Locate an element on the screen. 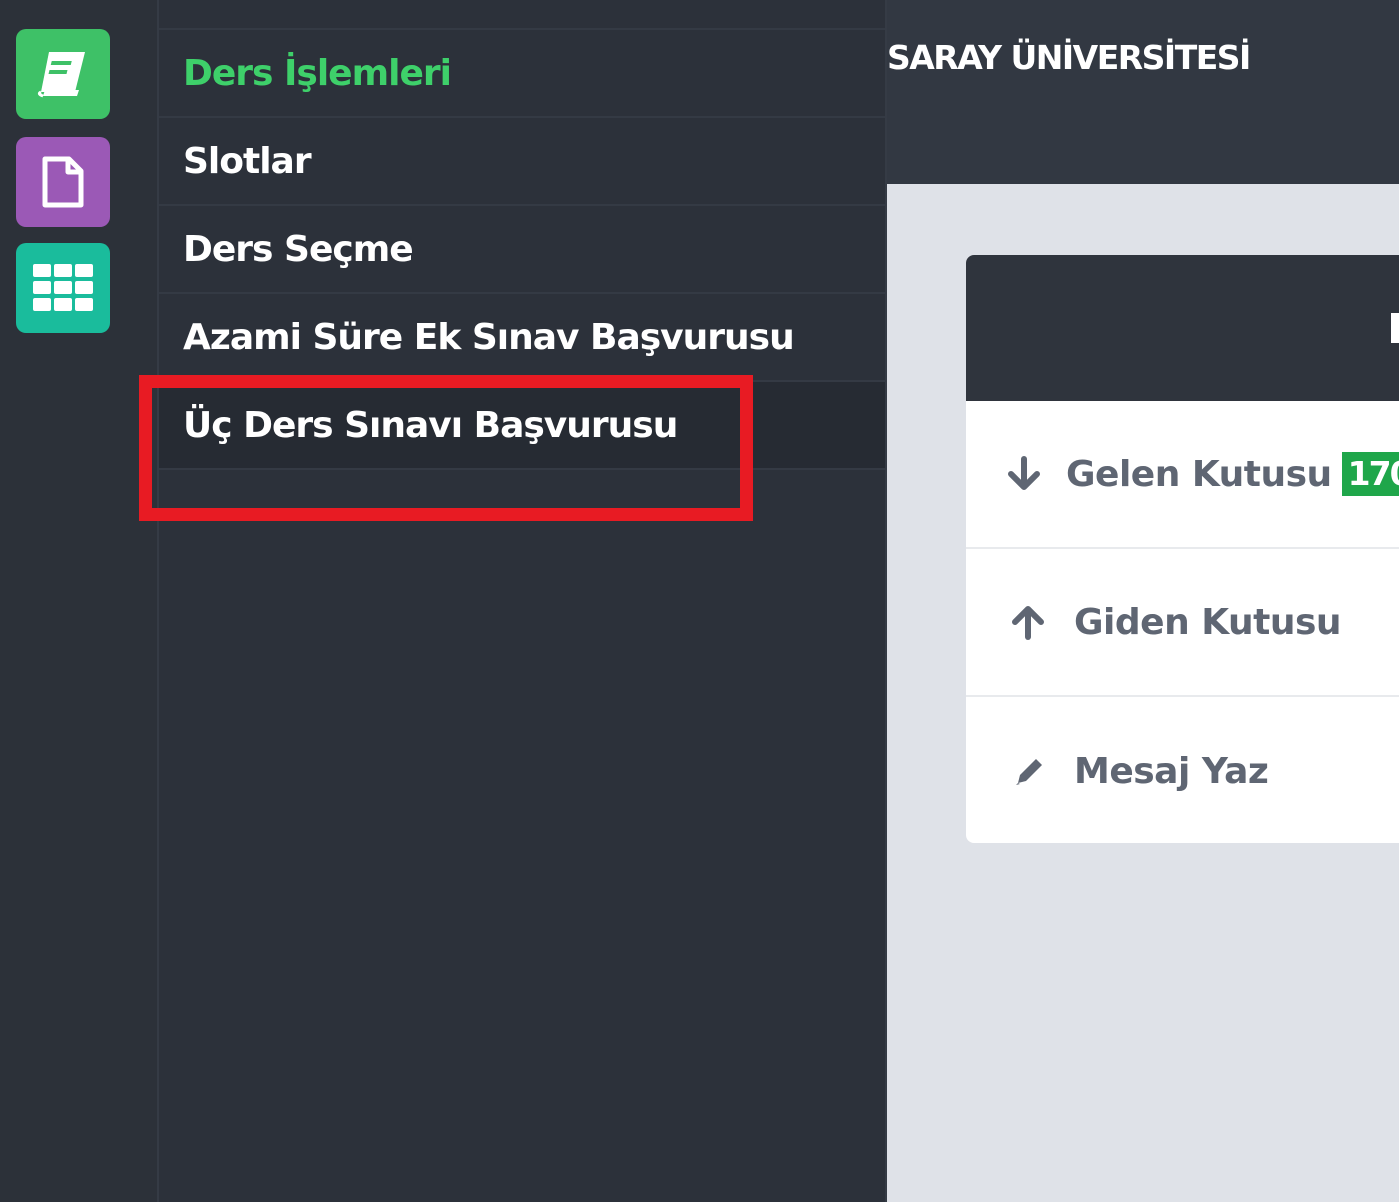 The image size is (1399, 1202). ders-islemleri-rail-button is located at coordinates (63, 74).